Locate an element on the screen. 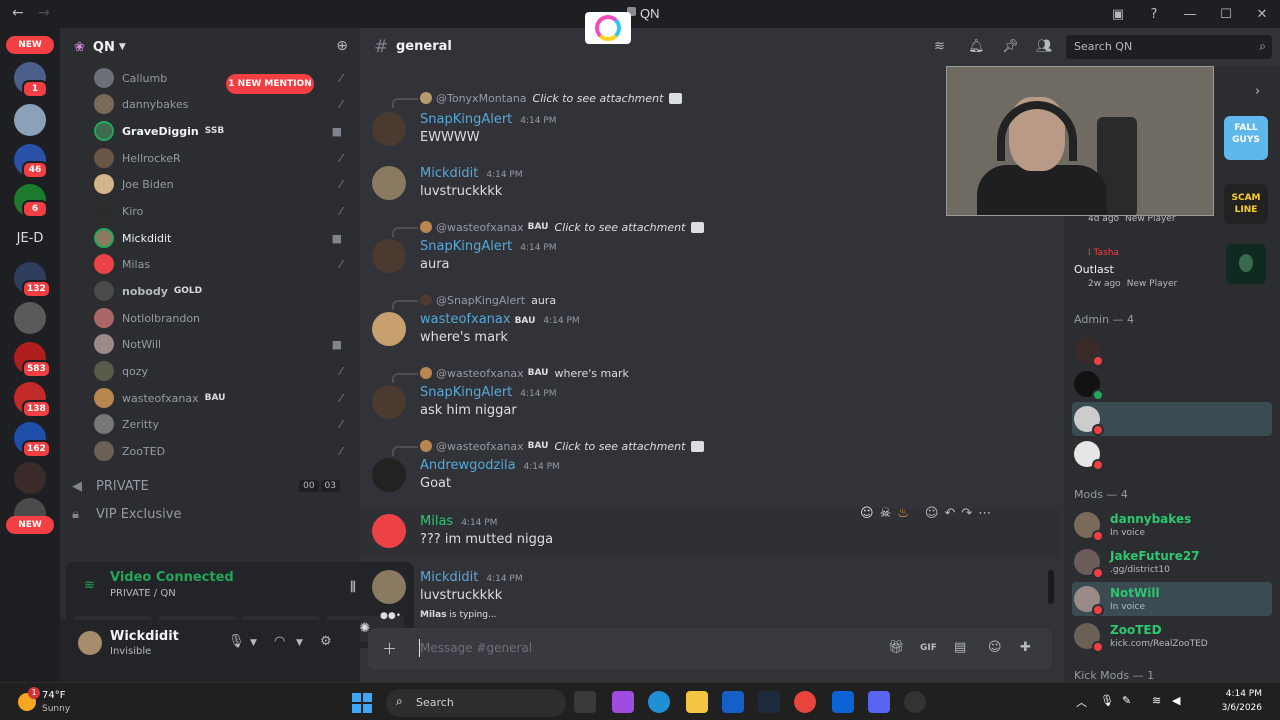 Image resolution: width=1280 pixels, height=720 pixels. dropbox-icon is located at coordinates (843, 702).